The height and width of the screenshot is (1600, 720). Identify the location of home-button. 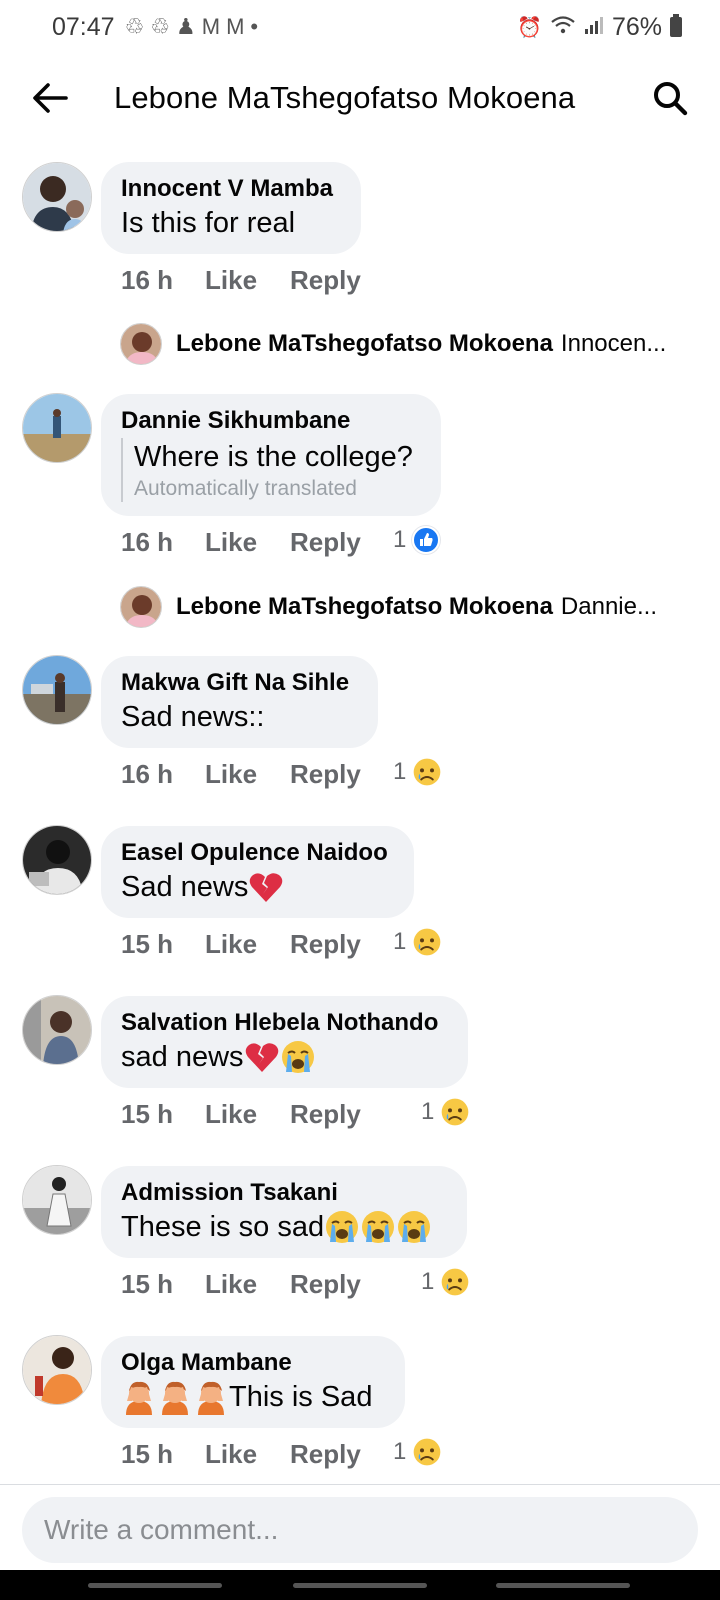
(360, 1585).